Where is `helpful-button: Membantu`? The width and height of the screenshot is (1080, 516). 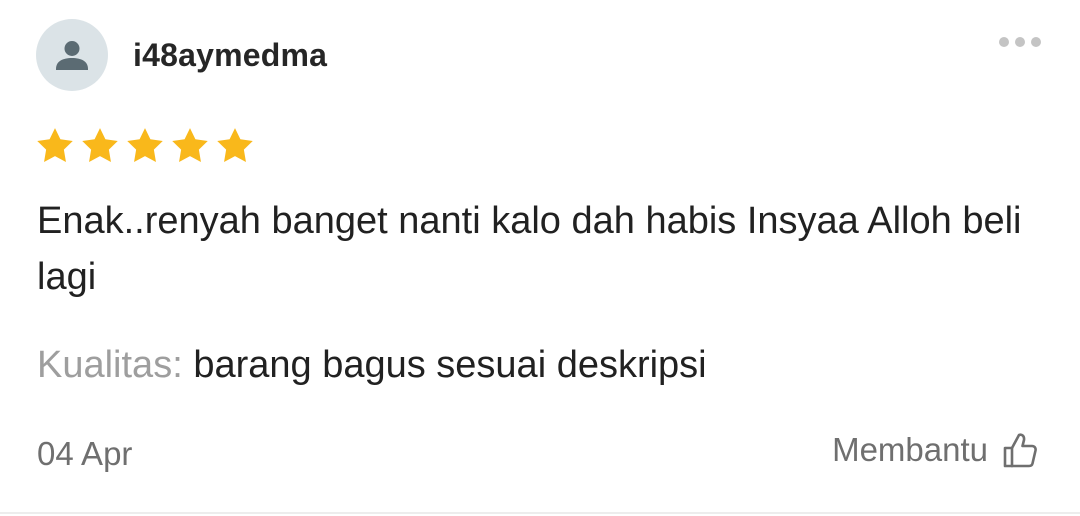 helpful-button: Membantu is located at coordinates (935, 450).